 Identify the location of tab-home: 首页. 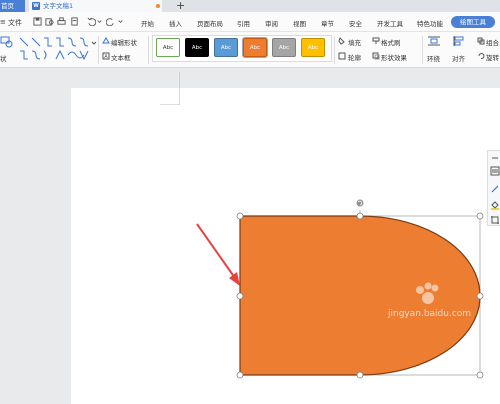
(12, 6).